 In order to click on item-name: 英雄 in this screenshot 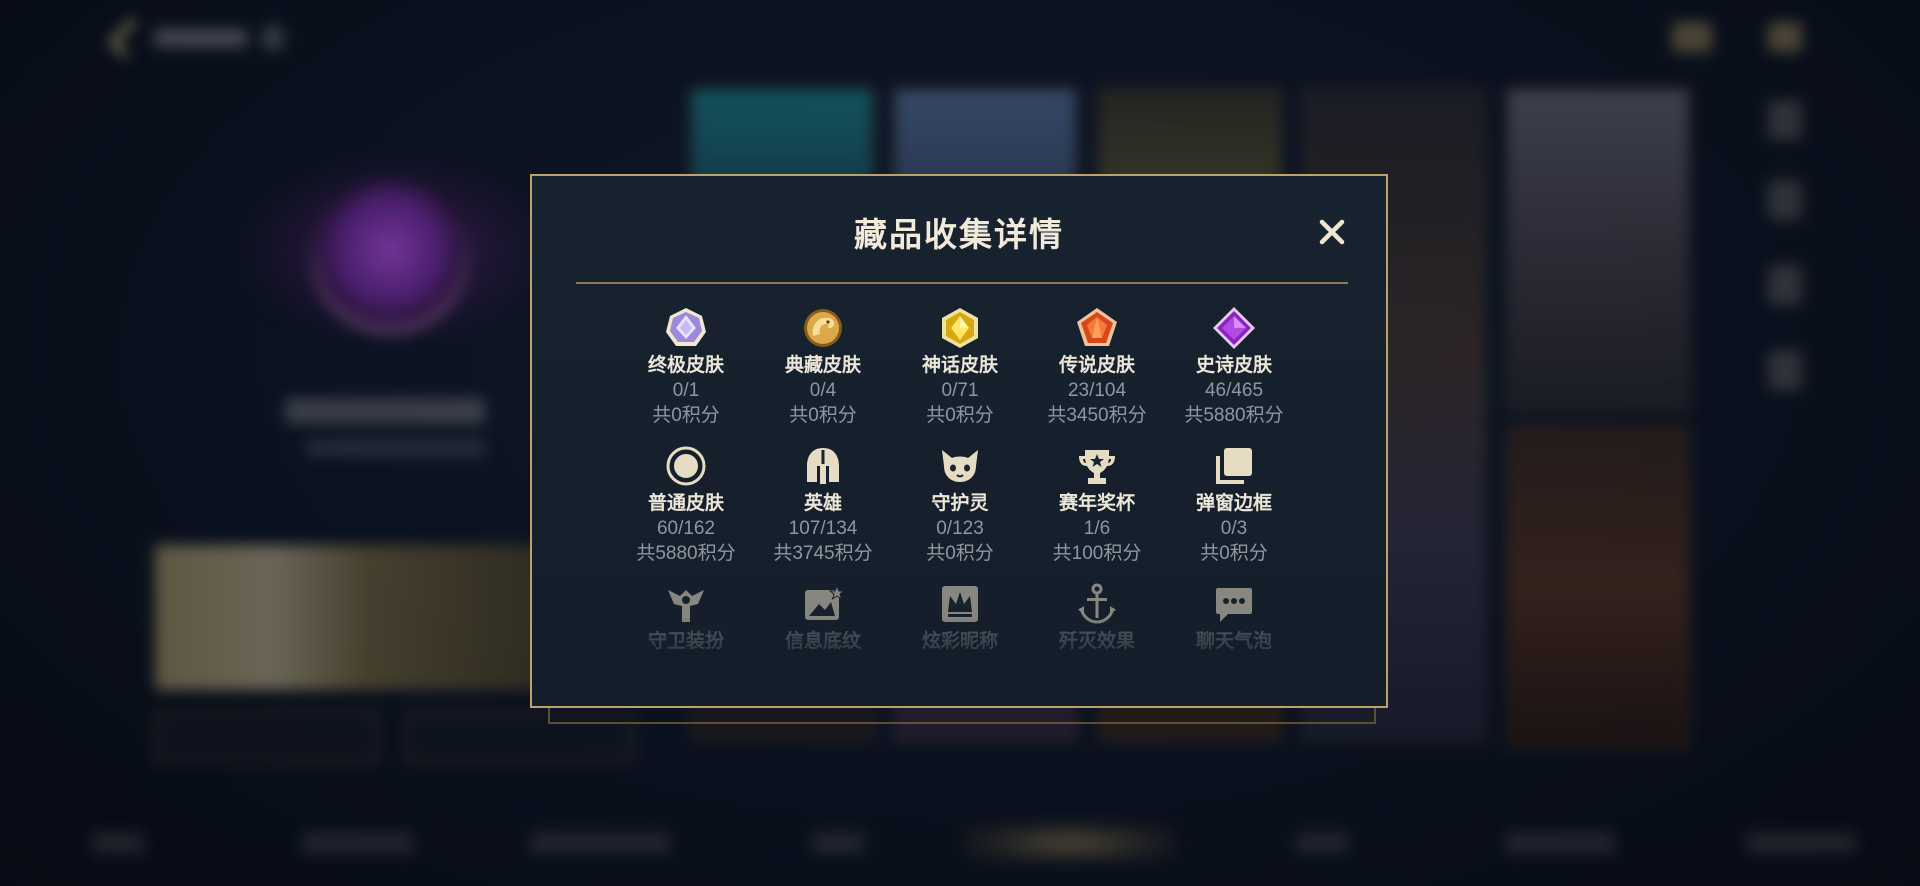, I will do `click(822, 503)`.